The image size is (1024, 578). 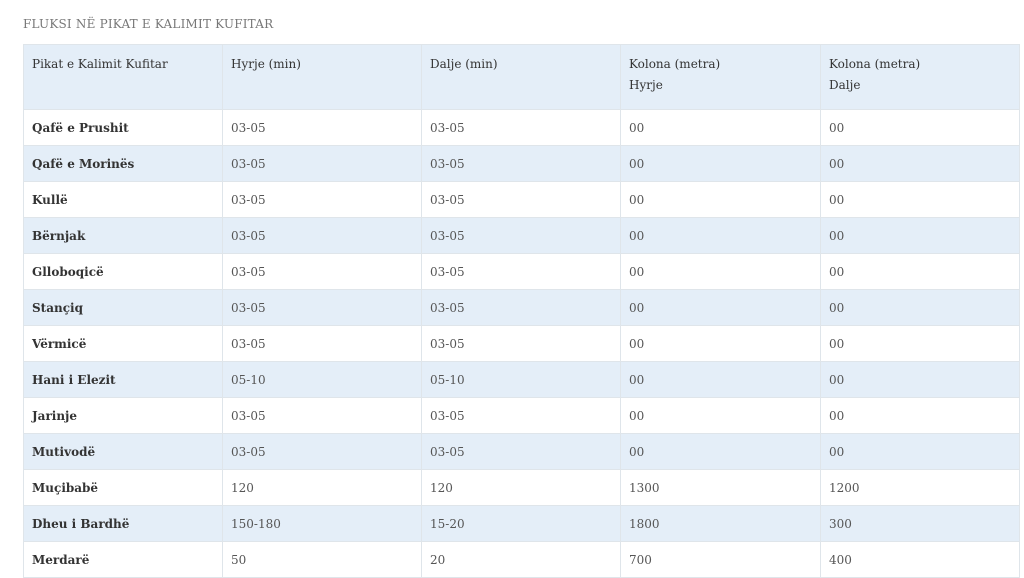 I want to click on exit-min-cell: 15-20, so click(x=521, y=523).